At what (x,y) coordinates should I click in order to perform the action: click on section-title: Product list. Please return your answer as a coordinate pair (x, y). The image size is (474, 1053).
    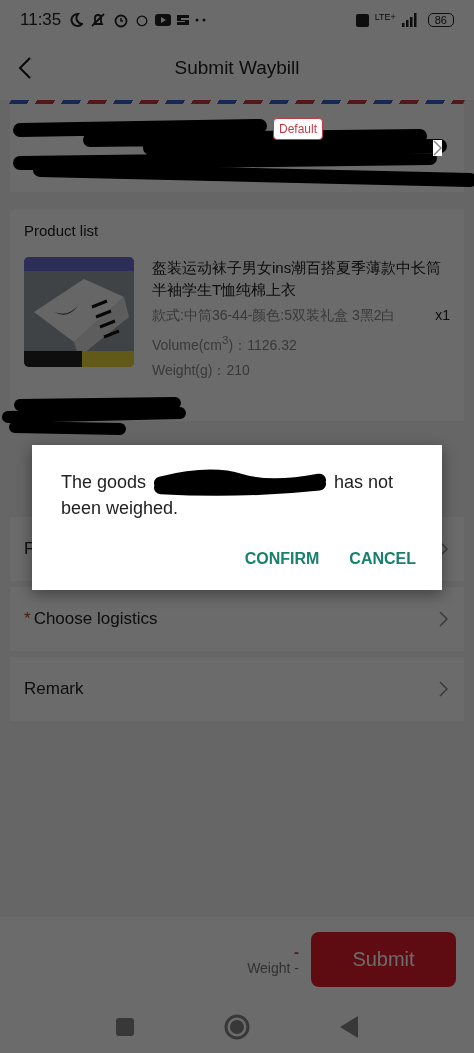
    Looking at the image, I should click on (62, 230).